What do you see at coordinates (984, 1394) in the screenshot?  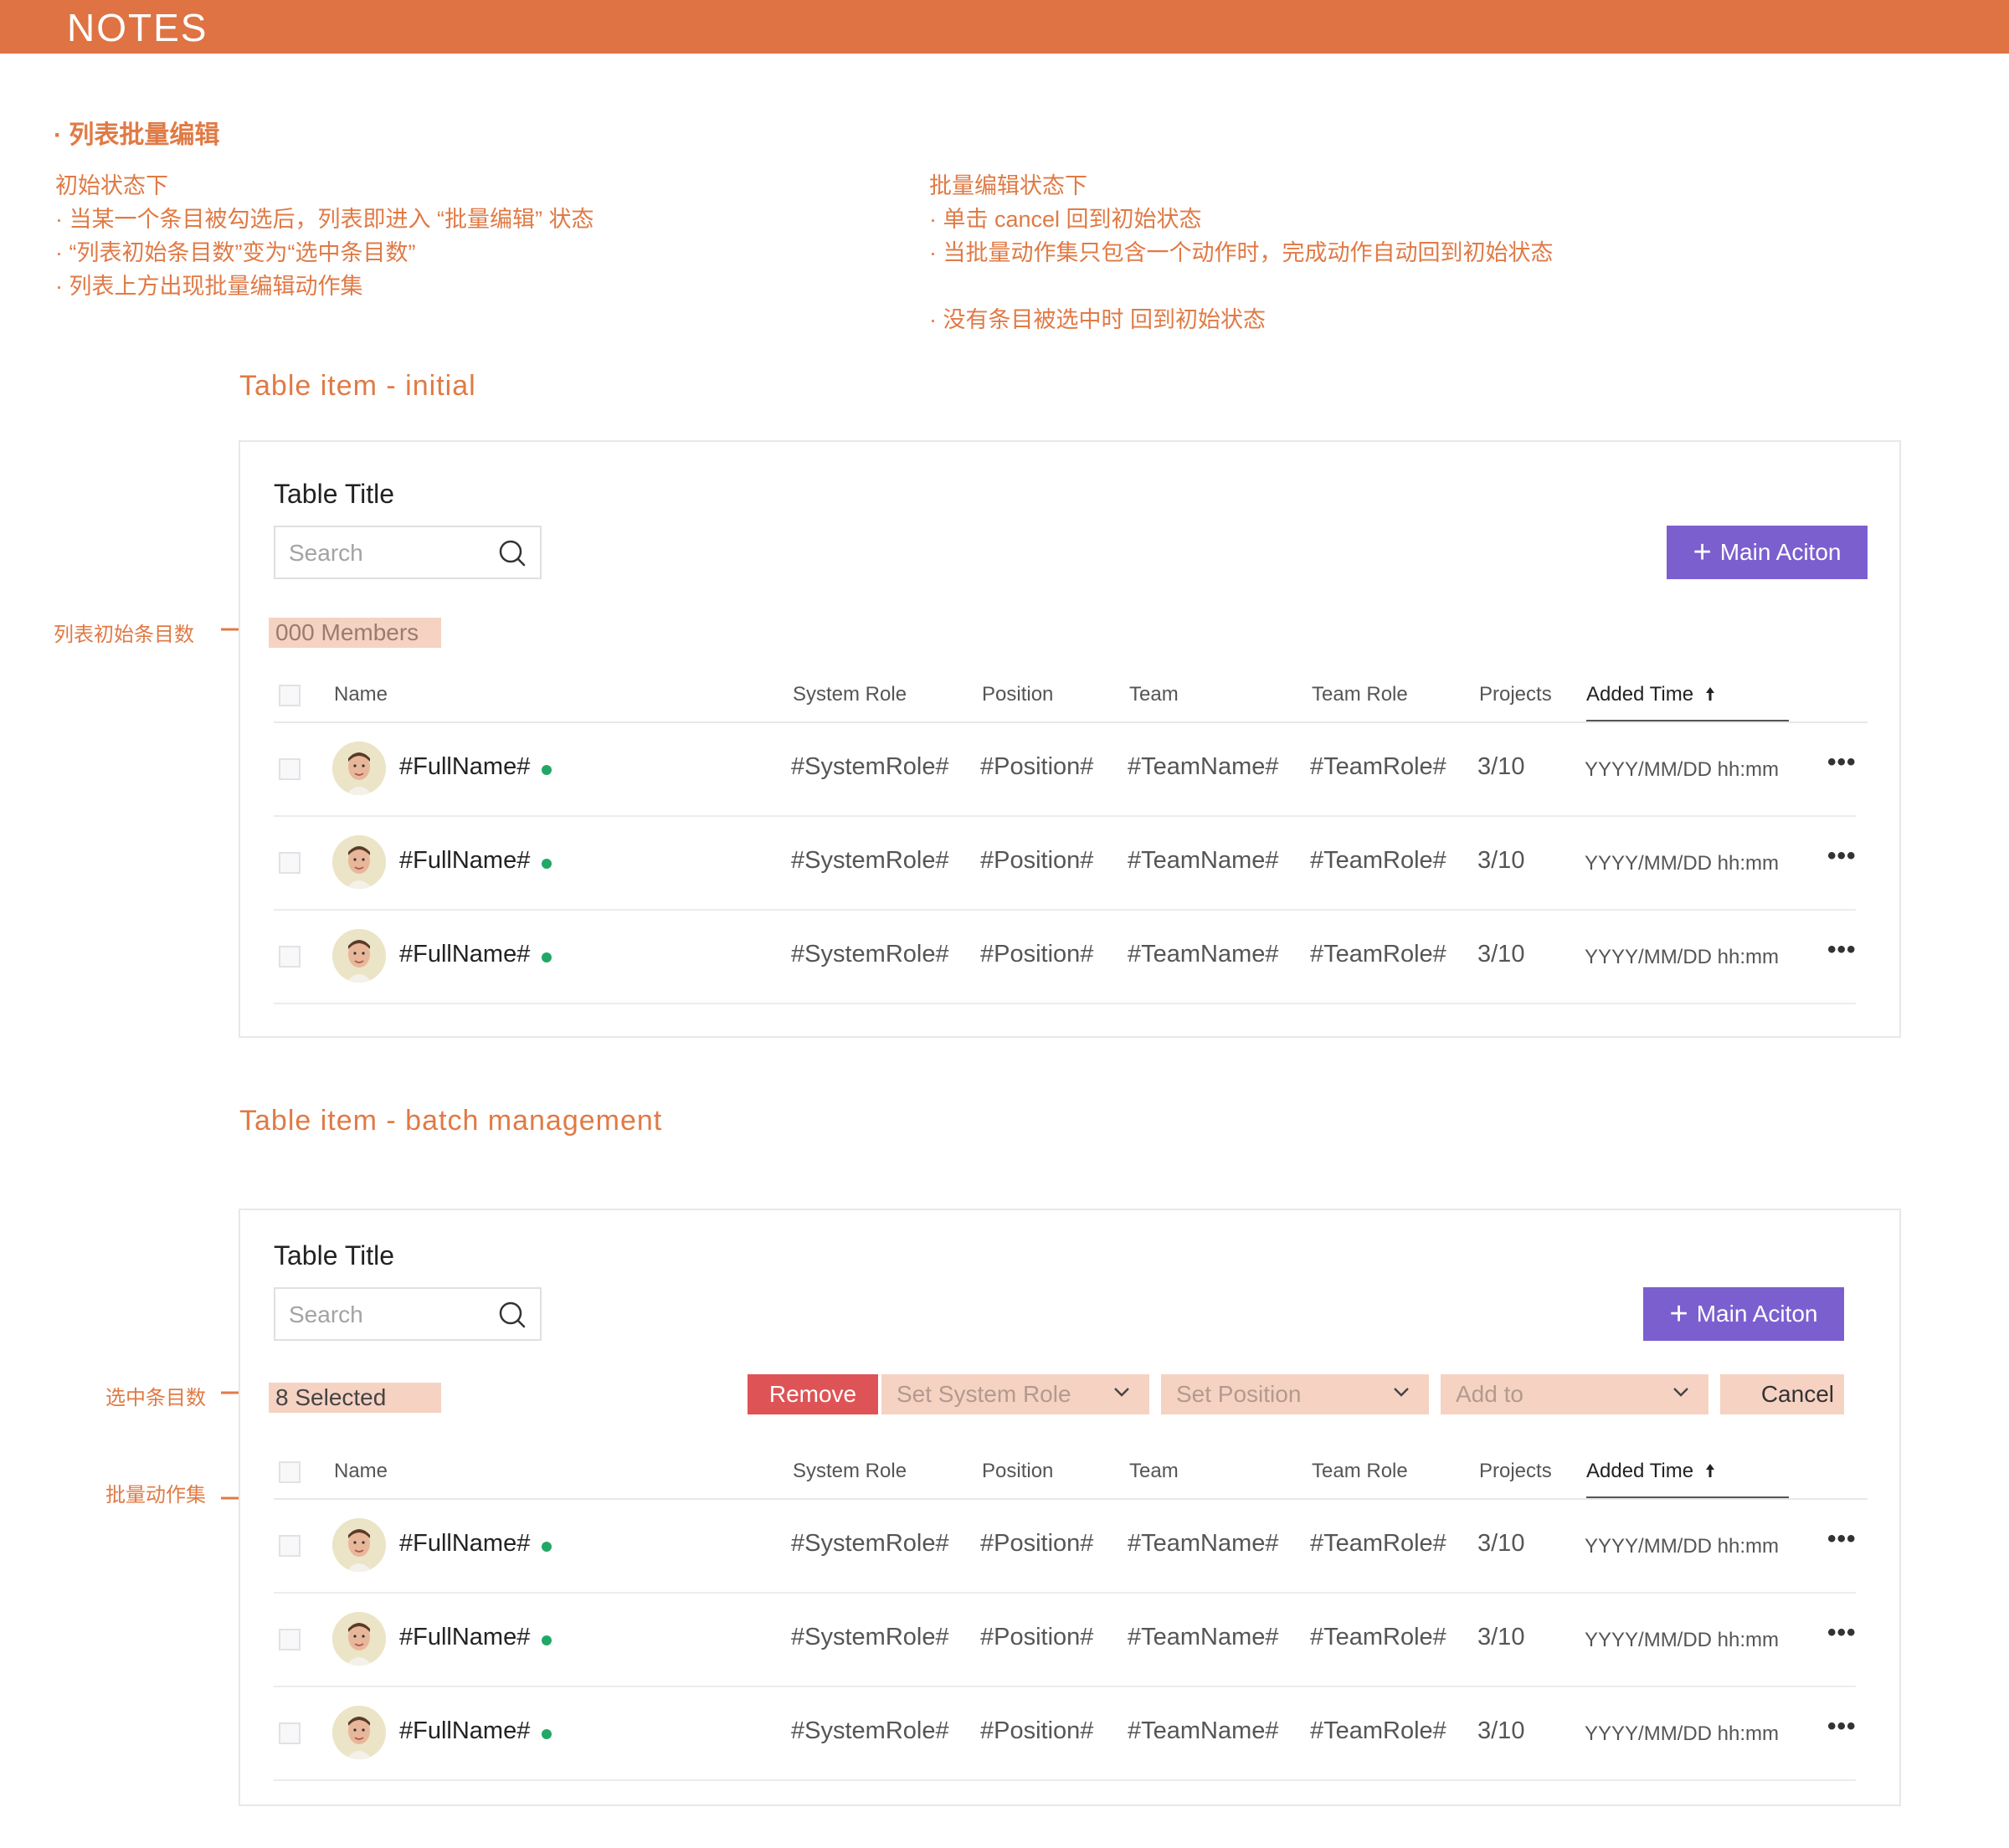 I see `set-system-role-label: Set System Role` at bounding box center [984, 1394].